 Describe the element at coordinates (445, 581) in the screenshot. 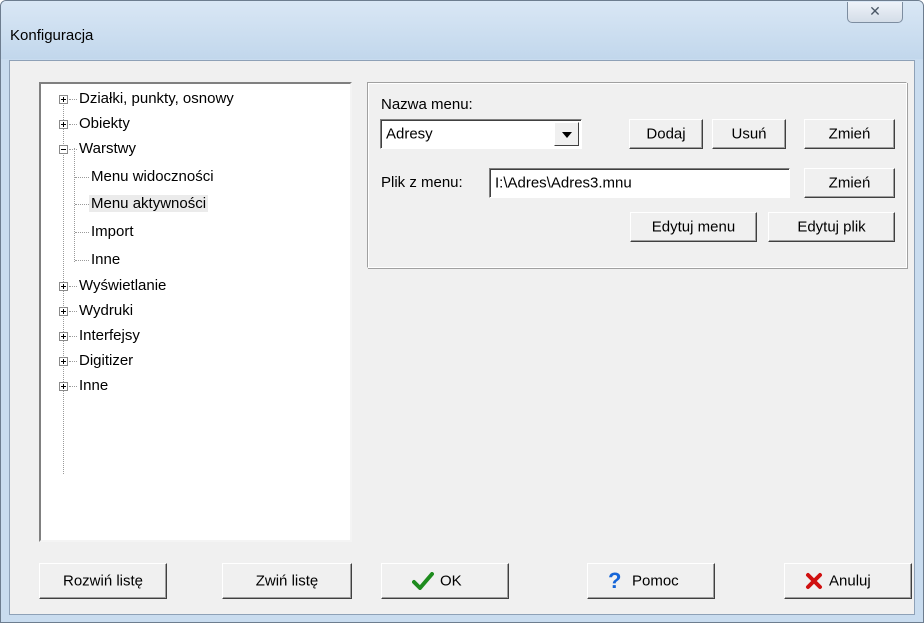

I see `ok-button: OK` at that location.